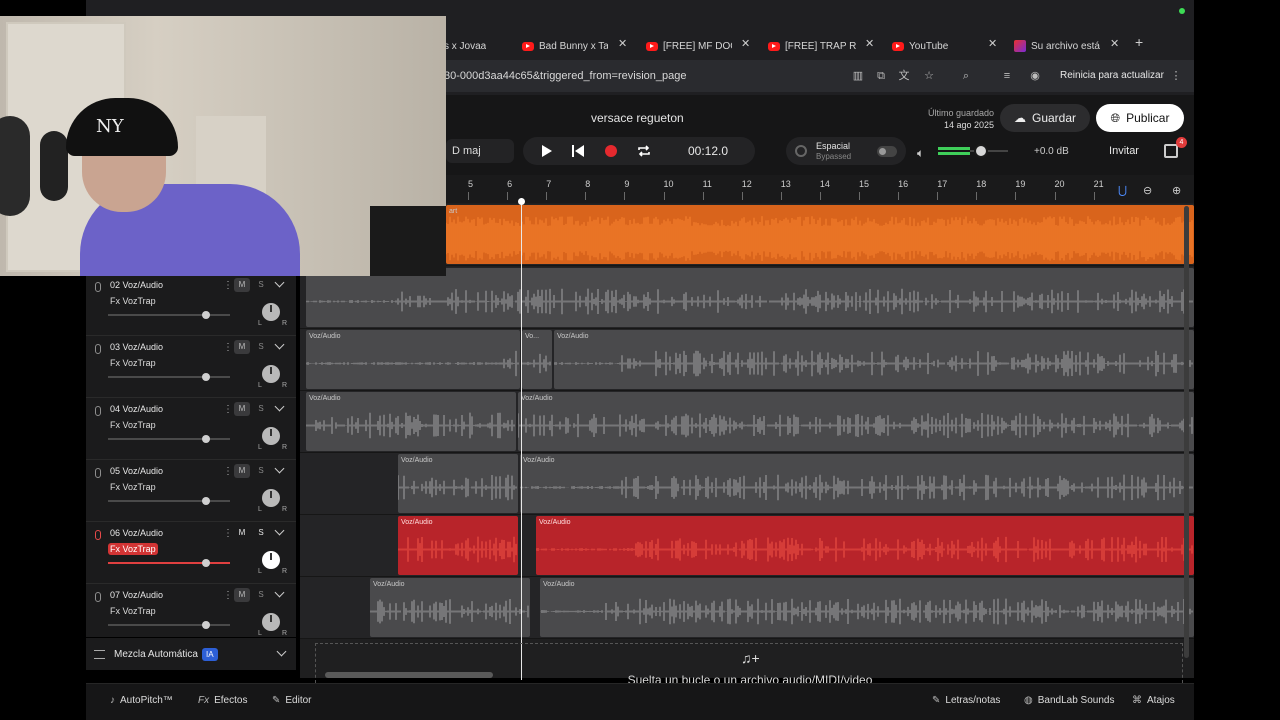 The width and height of the screenshot is (1280, 720). Describe the element at coordinates (887, 151) in the screenshot. I see `spatial-switch` at that location.